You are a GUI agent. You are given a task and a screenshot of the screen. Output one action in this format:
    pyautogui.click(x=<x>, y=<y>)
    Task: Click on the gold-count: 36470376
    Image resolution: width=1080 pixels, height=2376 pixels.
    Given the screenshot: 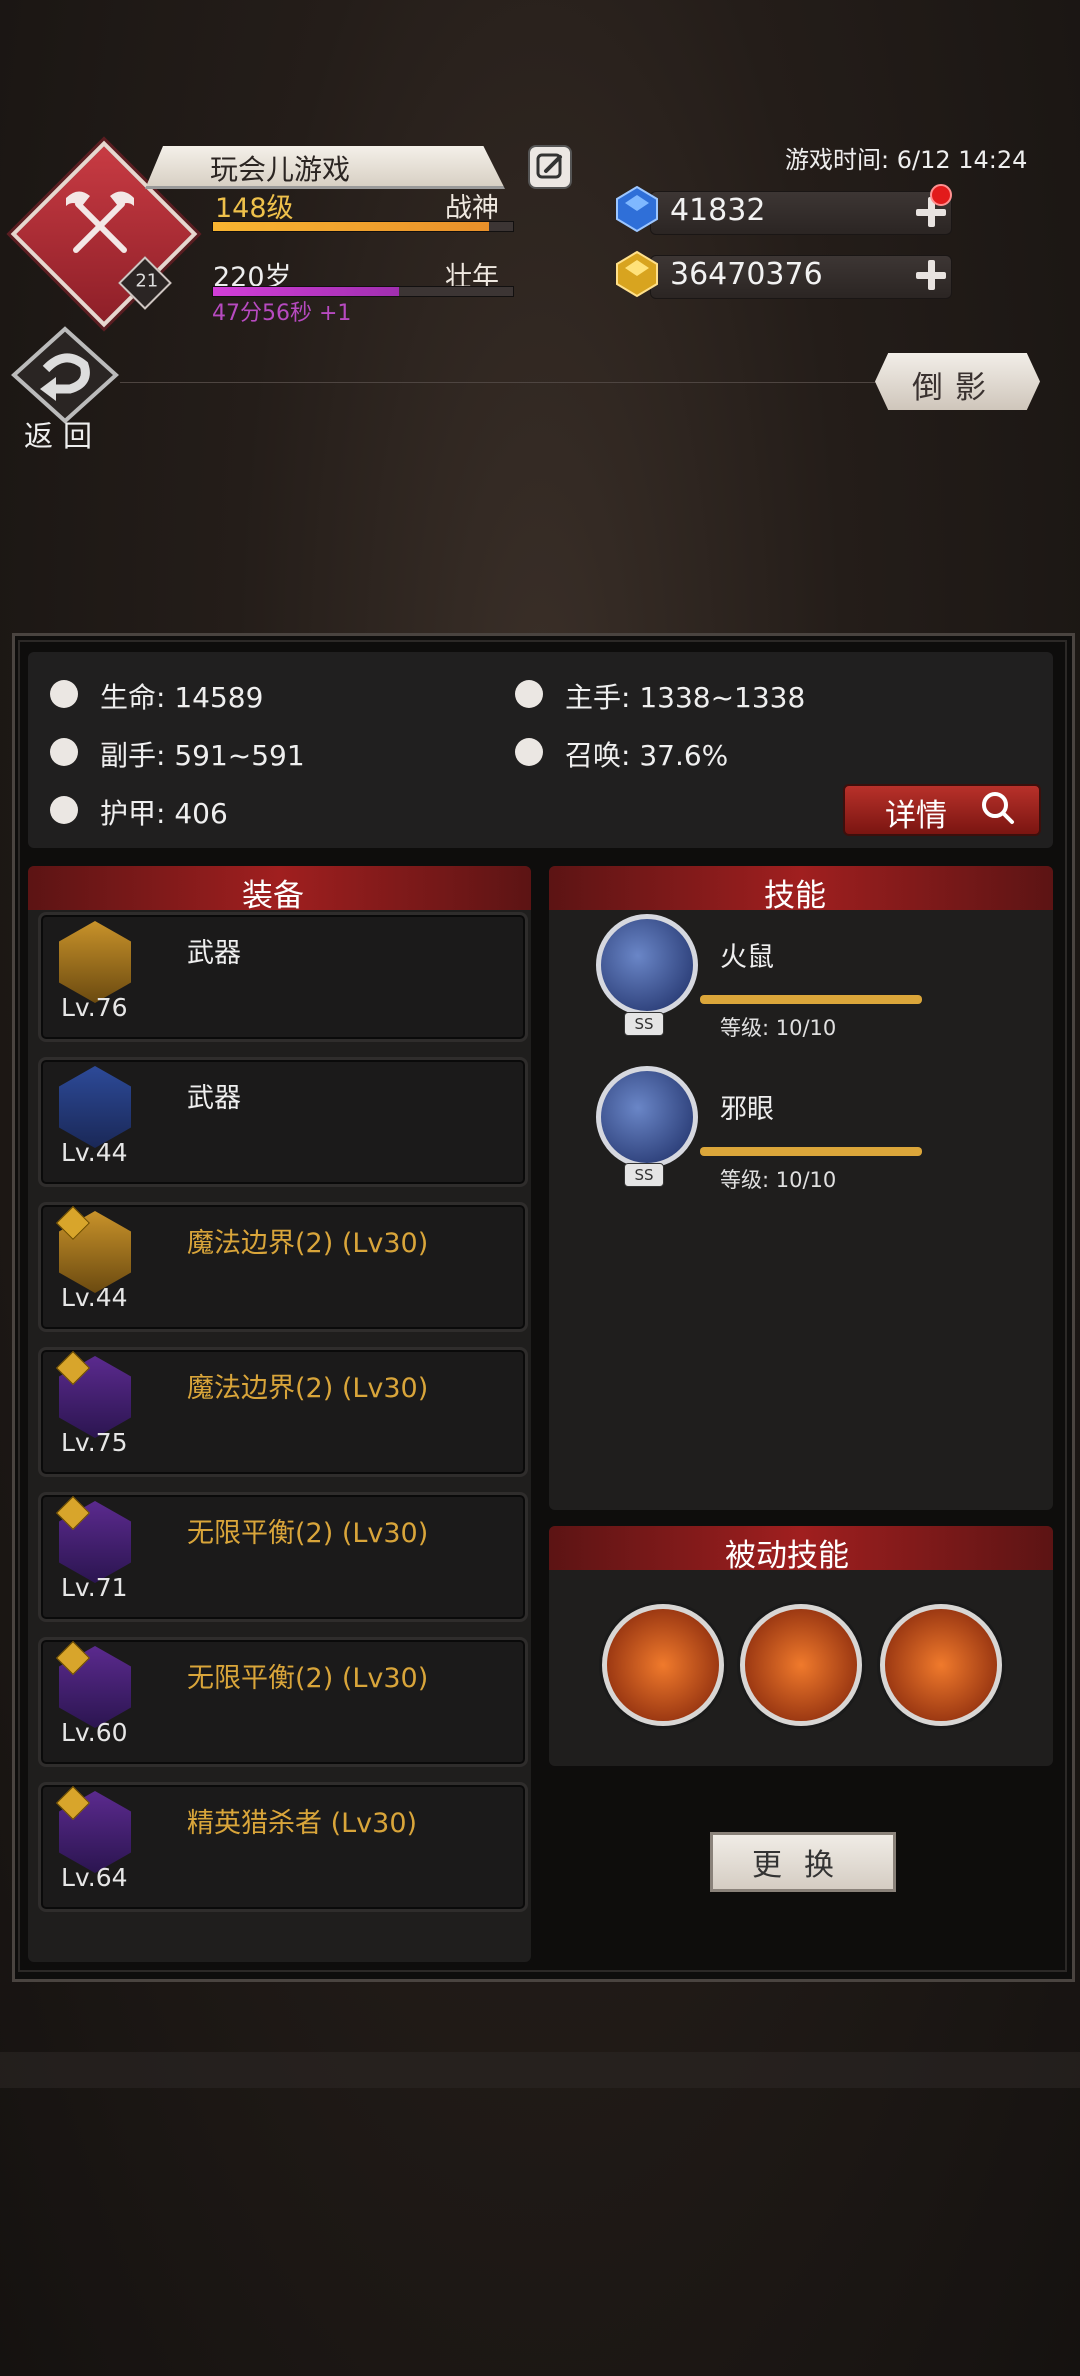 What is the action you would take?
    pyautogui.click(x=746, y=274)
    